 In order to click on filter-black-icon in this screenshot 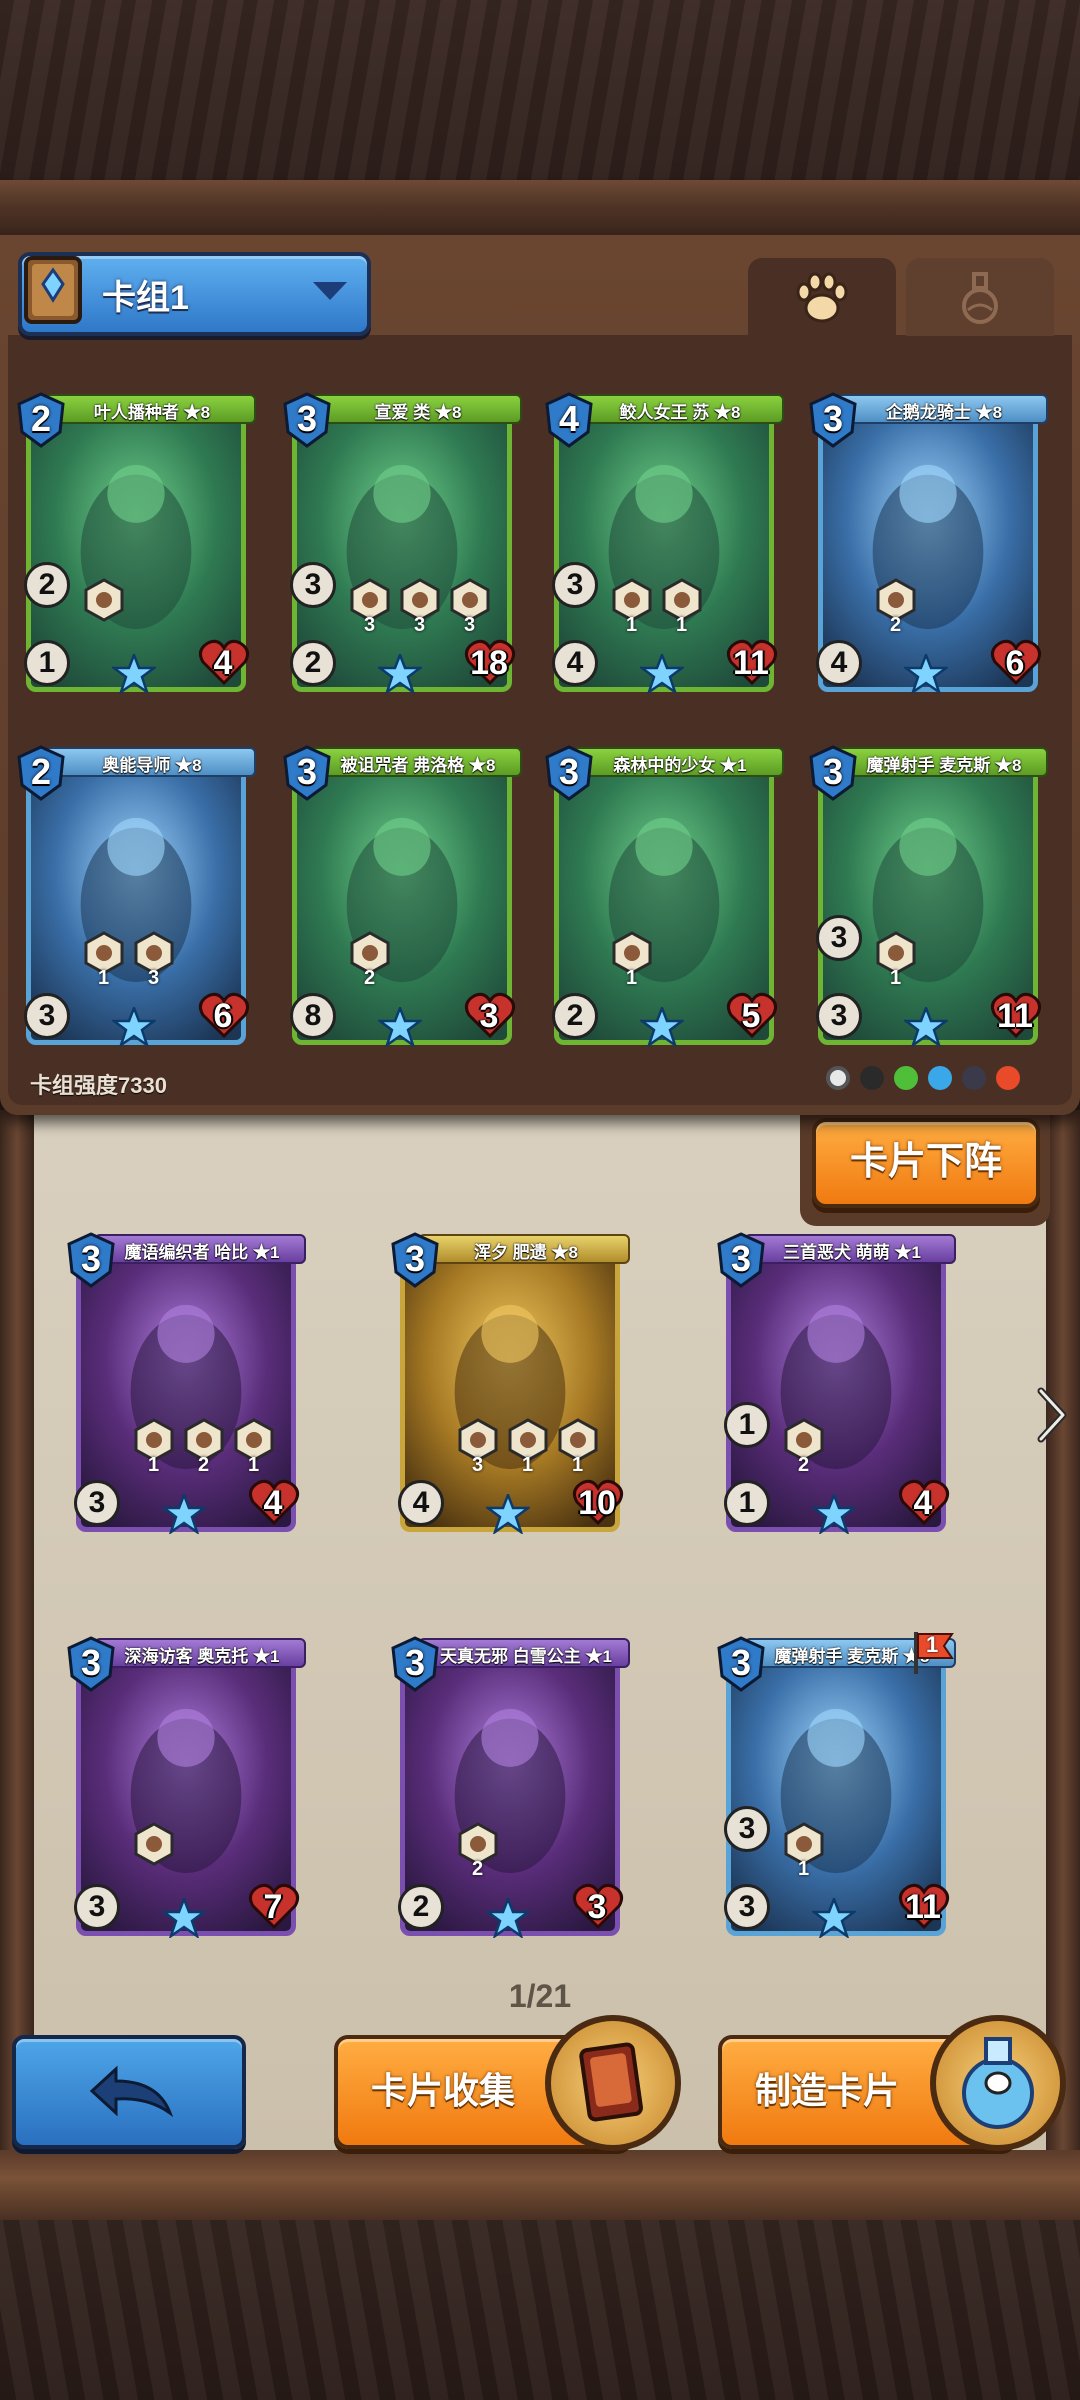, I will do `click(872, 1078)`.